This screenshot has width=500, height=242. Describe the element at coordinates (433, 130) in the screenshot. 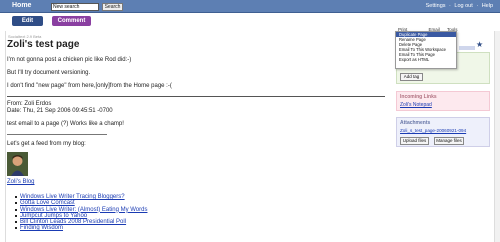

I see `attachment-link: Zoli_s_test_page-20060921-094` at that location.